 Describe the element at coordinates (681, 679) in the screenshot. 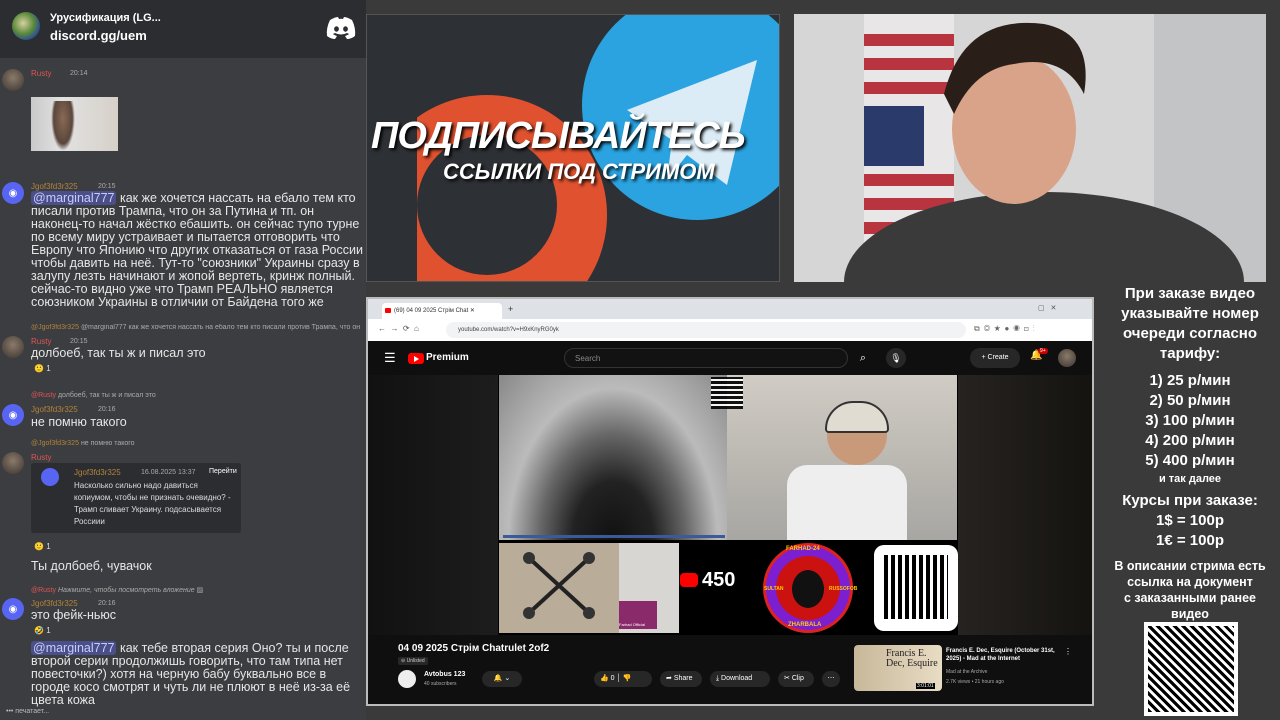

I see `share-button: ➦ Share` at that location.